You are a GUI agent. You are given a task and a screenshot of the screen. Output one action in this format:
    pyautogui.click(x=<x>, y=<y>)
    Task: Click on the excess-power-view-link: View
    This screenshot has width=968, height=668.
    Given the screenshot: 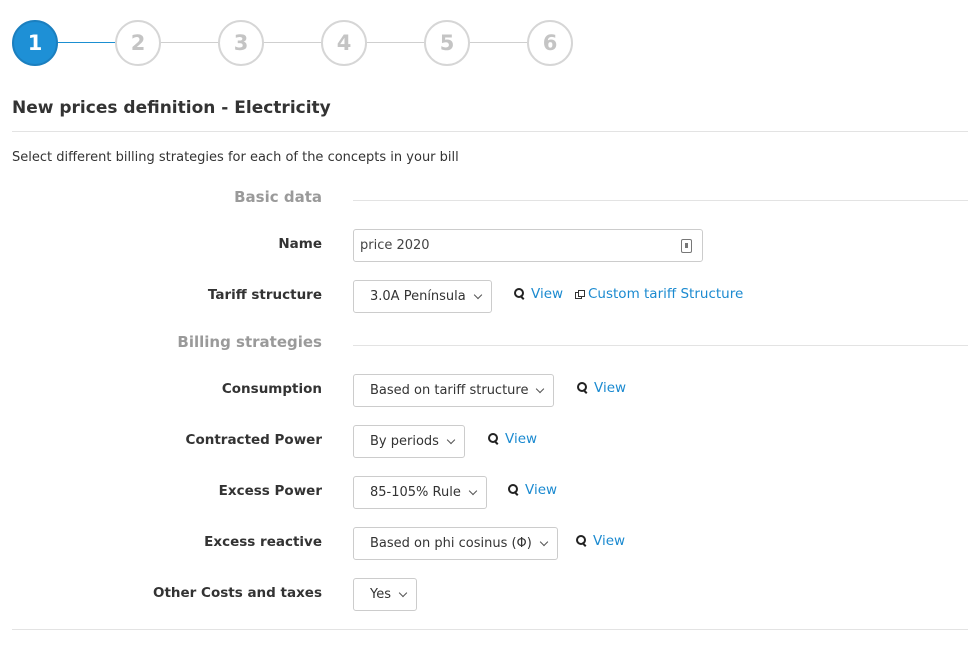 What is the action you would take?
    pyautogui.click(x=532, y=490)
    